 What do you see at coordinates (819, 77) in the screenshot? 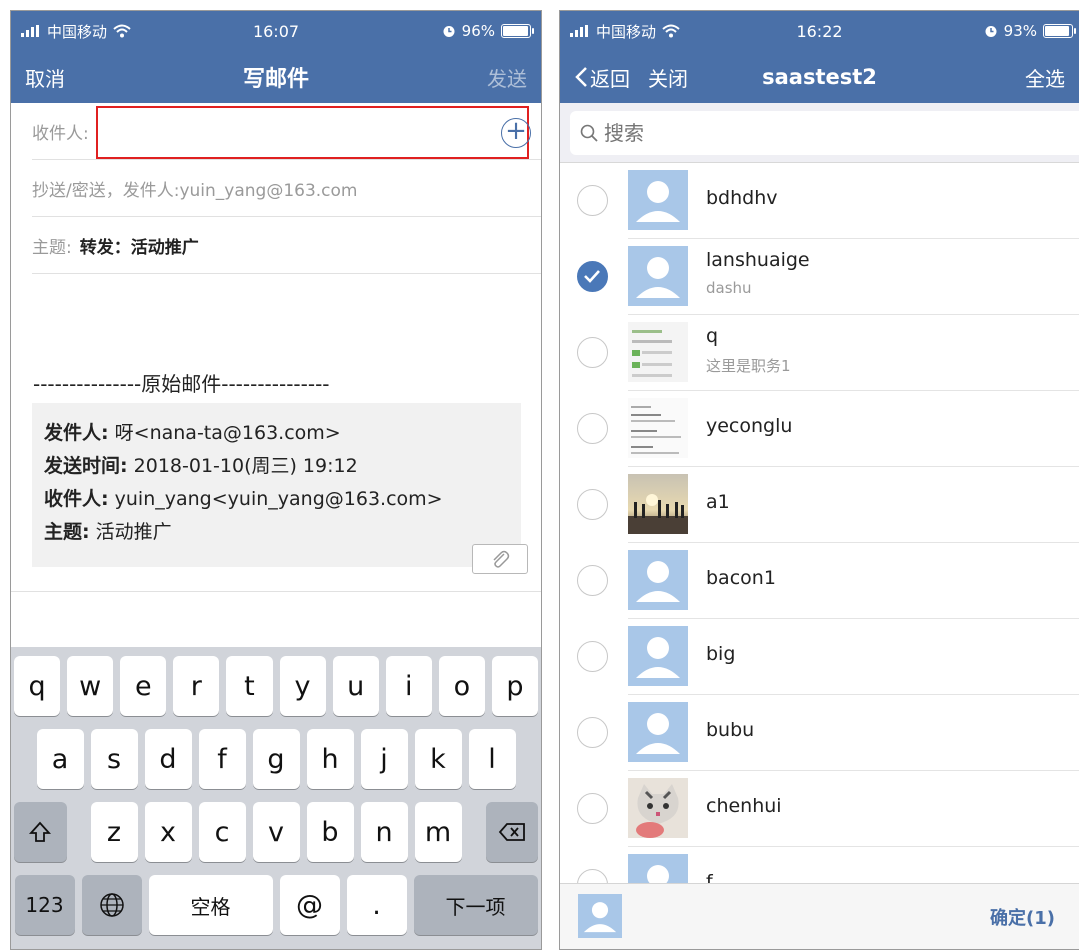
I see `nav-bar: 返回 关闭 saastest2 全选` at bounding box center [819, 77].